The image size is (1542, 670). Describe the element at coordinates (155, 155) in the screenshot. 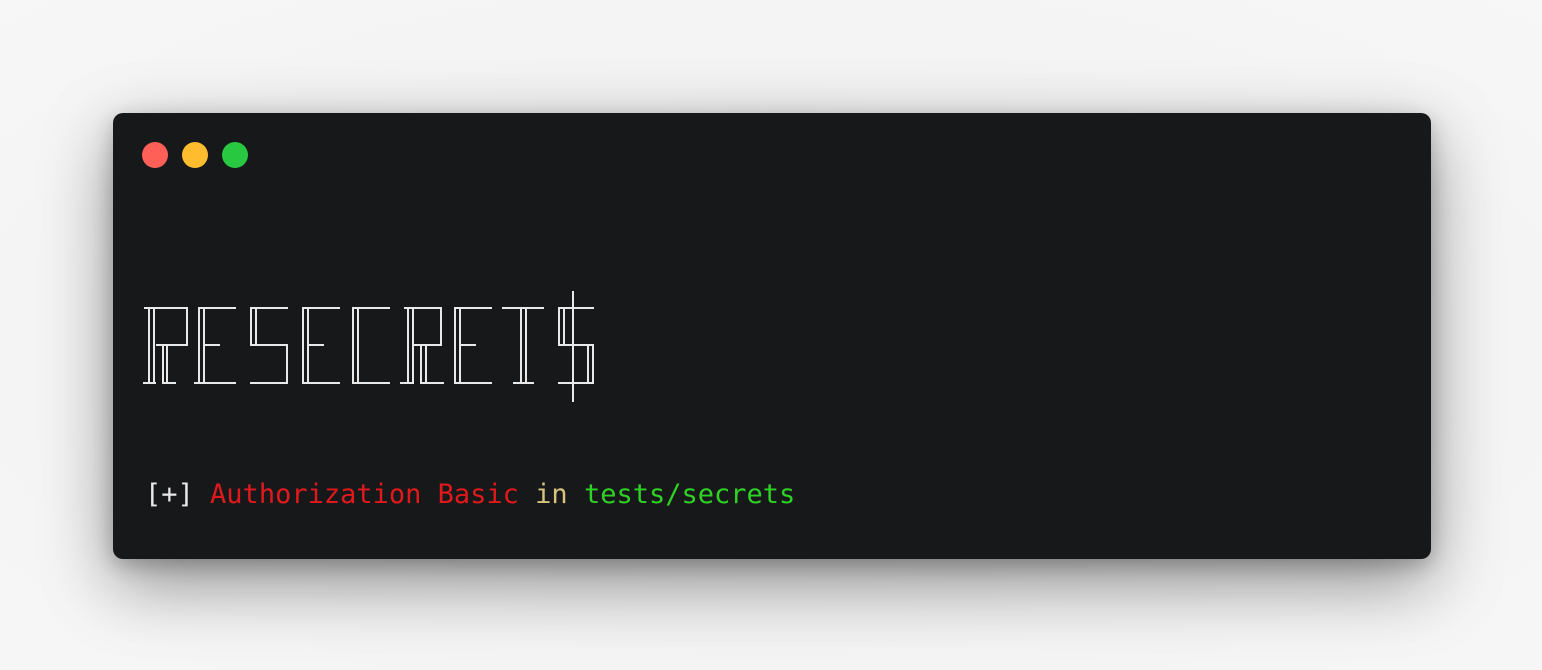

I see `close-button` at that location.